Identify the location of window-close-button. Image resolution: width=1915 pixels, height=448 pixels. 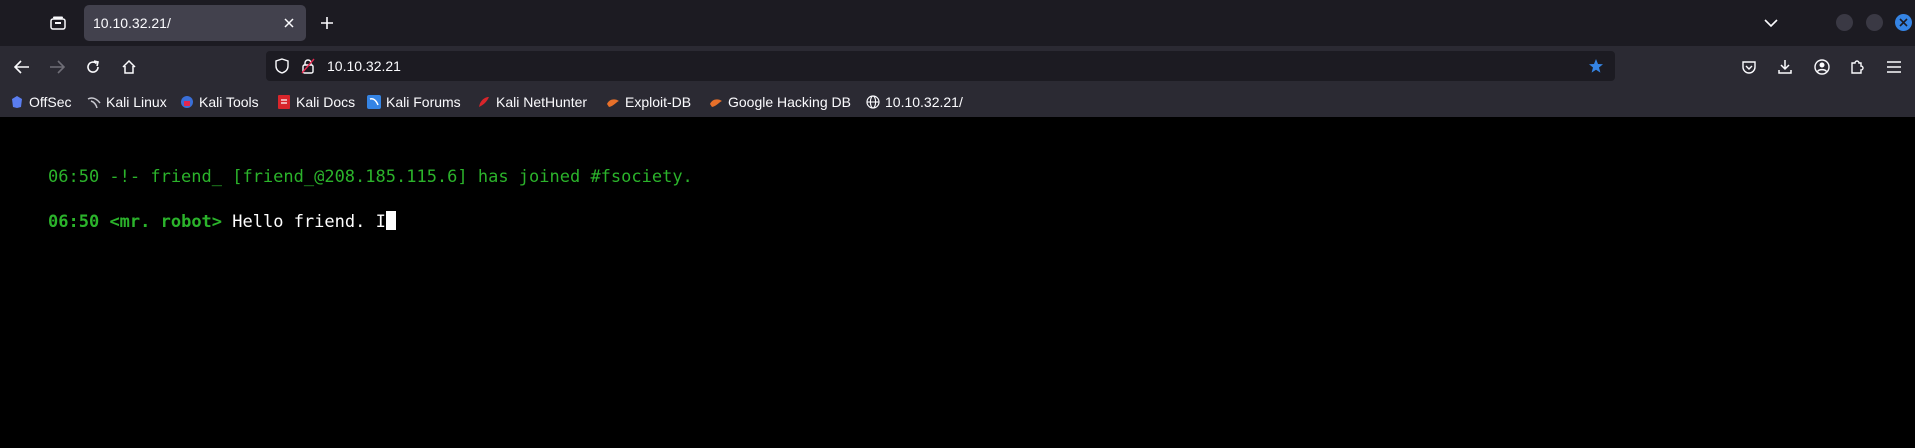
(1903, 22).